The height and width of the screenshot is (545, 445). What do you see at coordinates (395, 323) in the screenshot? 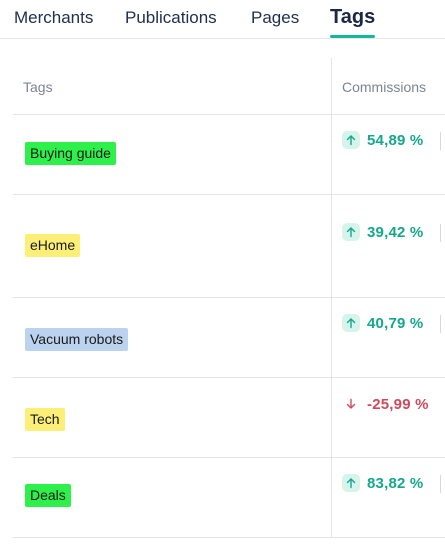
I see `commission-value: 40,79 %` at bounding box center [395, 323].